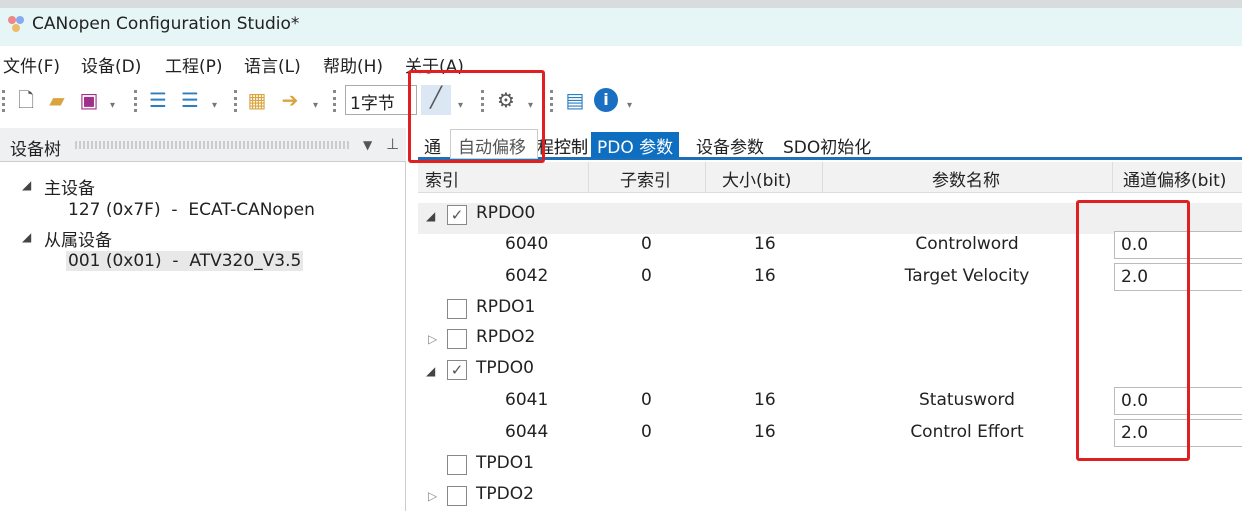 The width and height of the screenshot is (1242, 515). I want to click on highlight-box-offset, so click(1133, 330).